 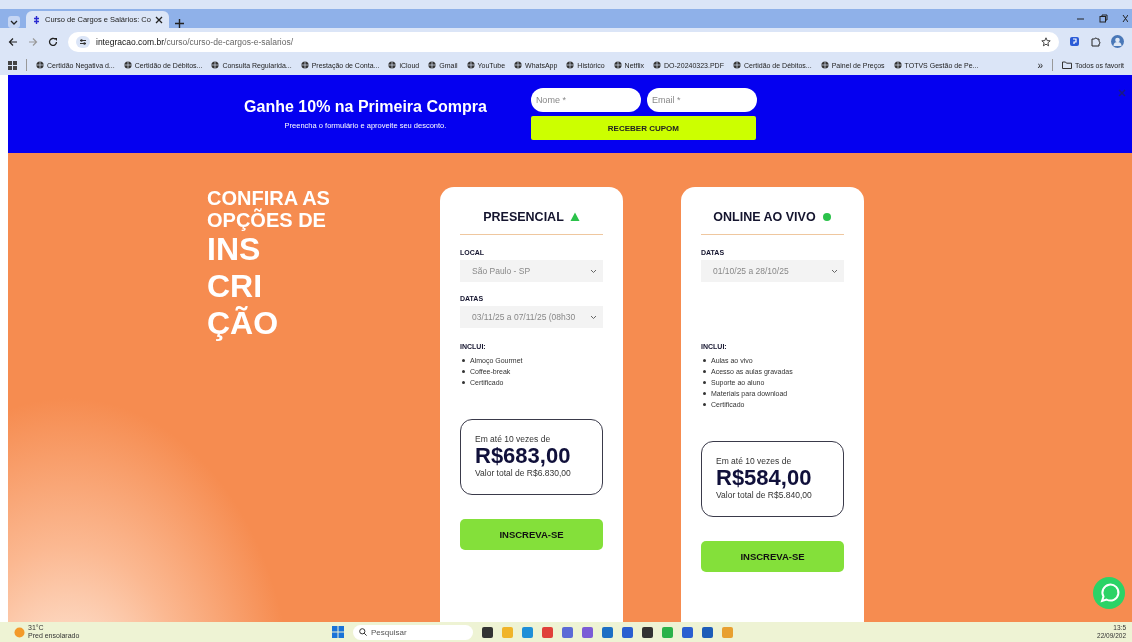 I want to click on star-icon, so click(x=1046, y=41).